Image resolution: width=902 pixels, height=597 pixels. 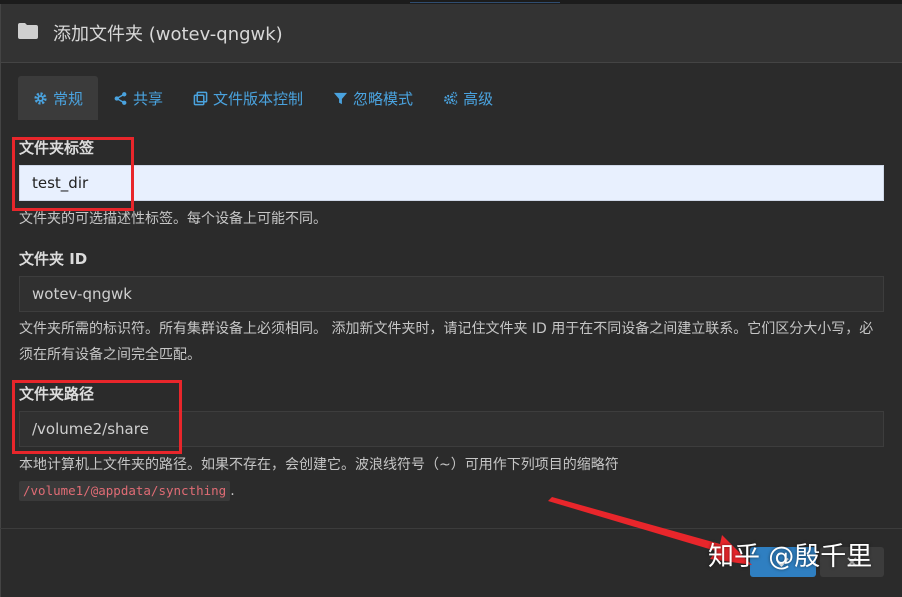 I want to click on watermark: 知乎 @殷千里, so click(x=790, y=557).